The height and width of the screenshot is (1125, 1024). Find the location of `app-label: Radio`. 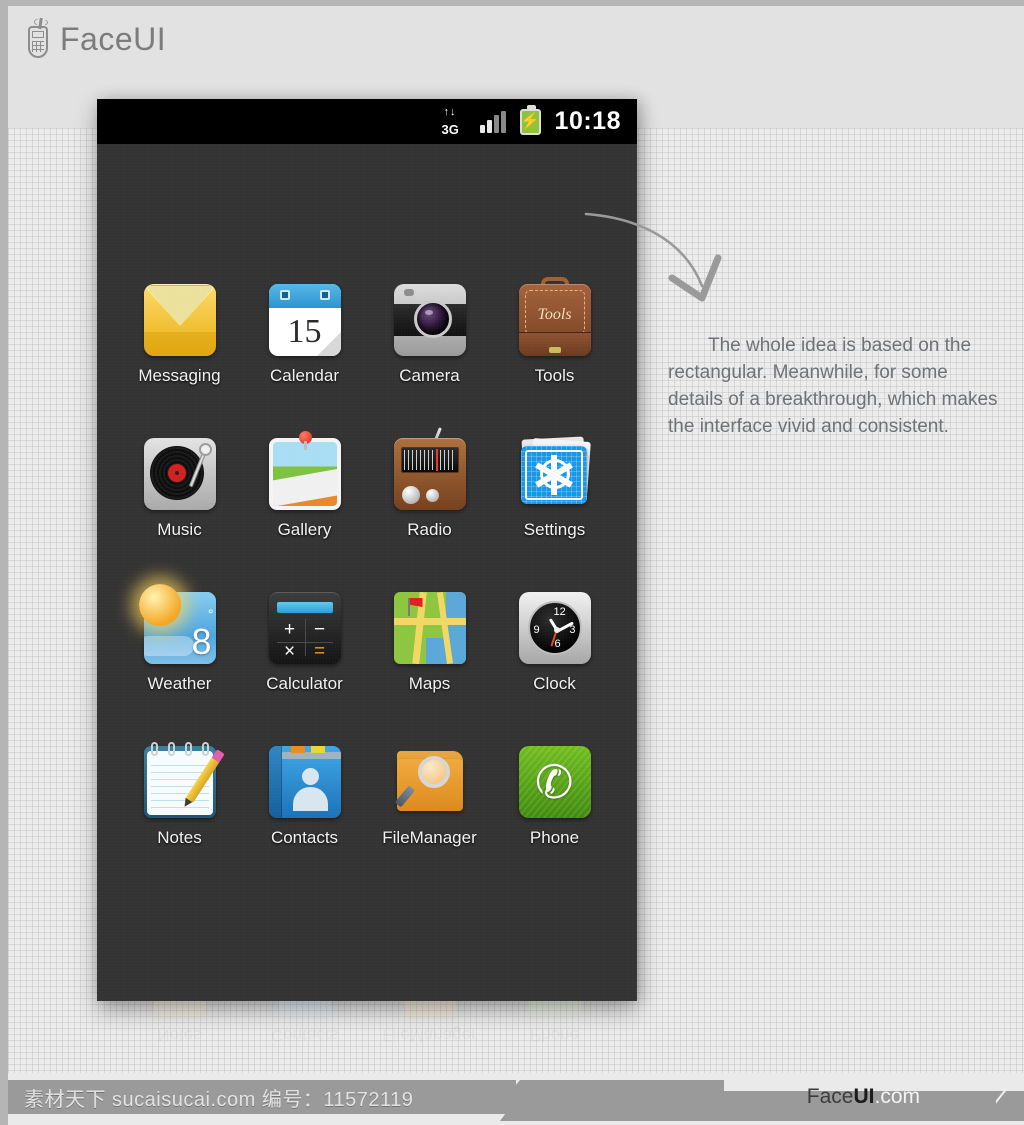

app-label: Radio is located at coordinates (429, 529).